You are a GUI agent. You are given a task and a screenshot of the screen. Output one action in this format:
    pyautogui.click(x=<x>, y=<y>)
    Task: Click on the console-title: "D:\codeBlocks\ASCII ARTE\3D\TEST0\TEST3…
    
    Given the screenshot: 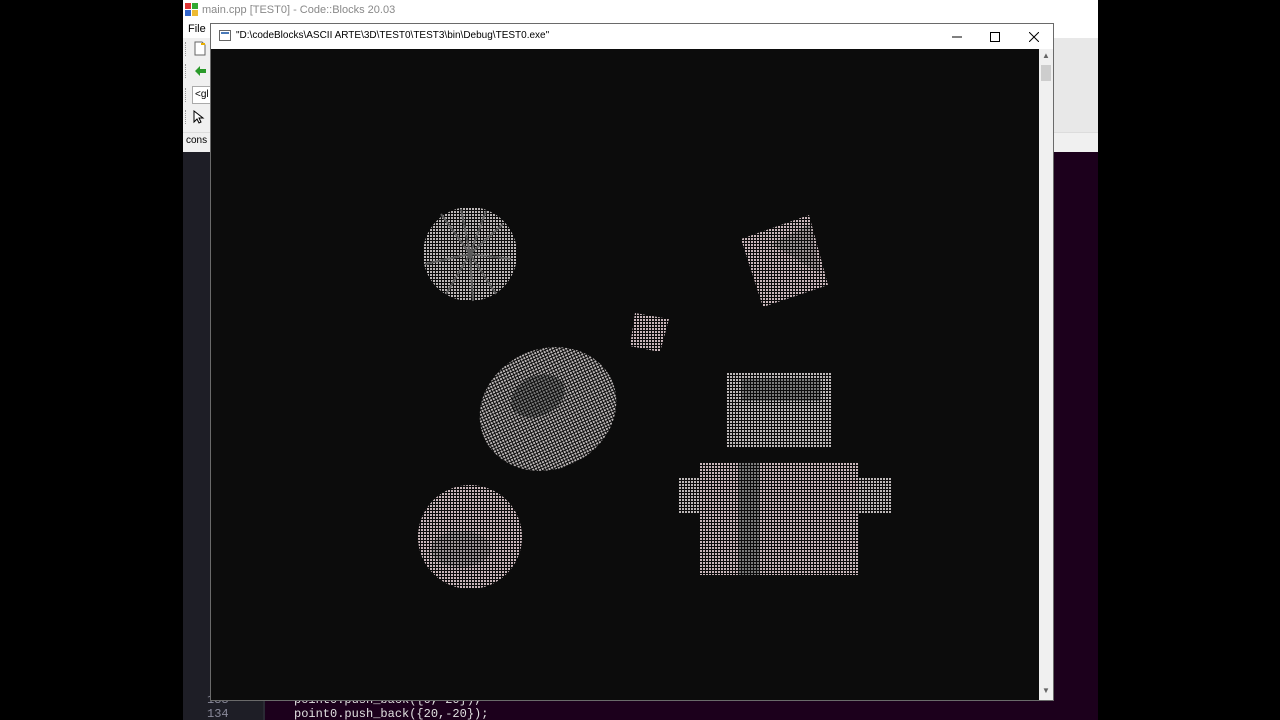 What is the action you would take?
    pyautogui.click(x=393, y=35)
    